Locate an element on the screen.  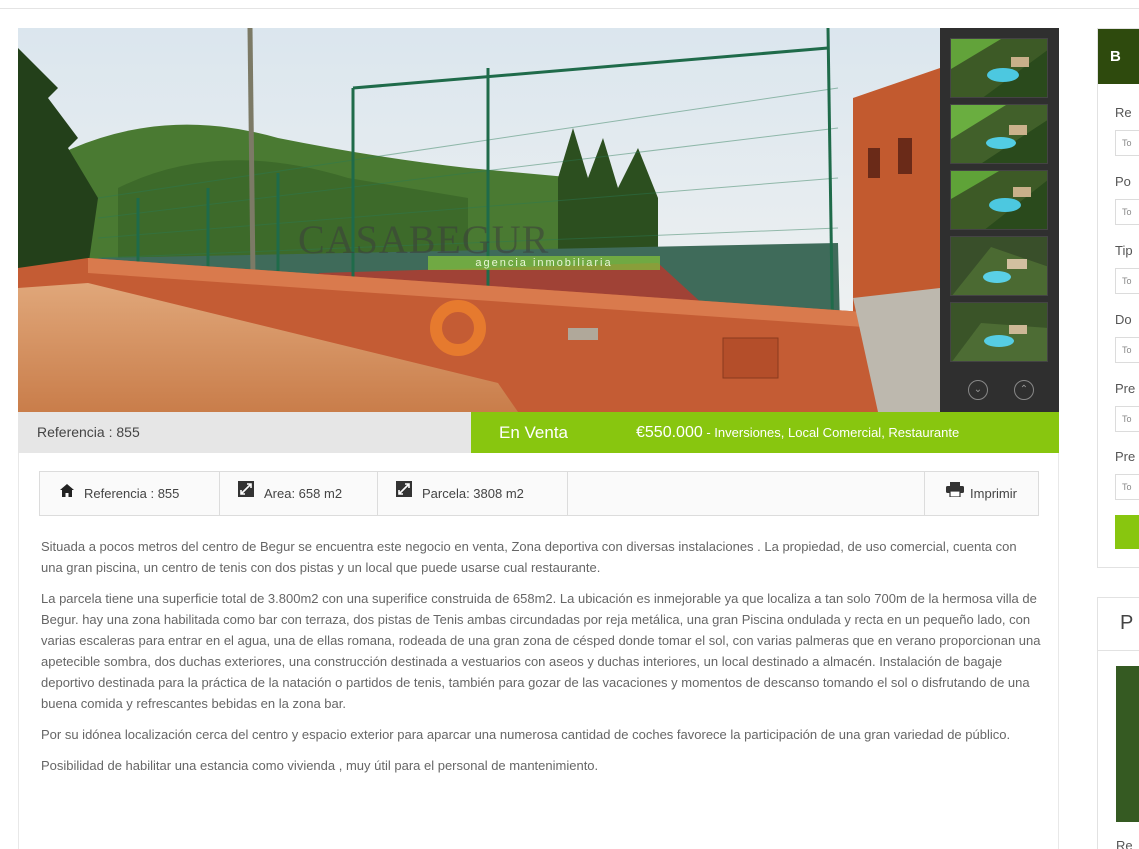
thumbnail-strip: ⌄ ⌃ is located at coordinates (999, 220).